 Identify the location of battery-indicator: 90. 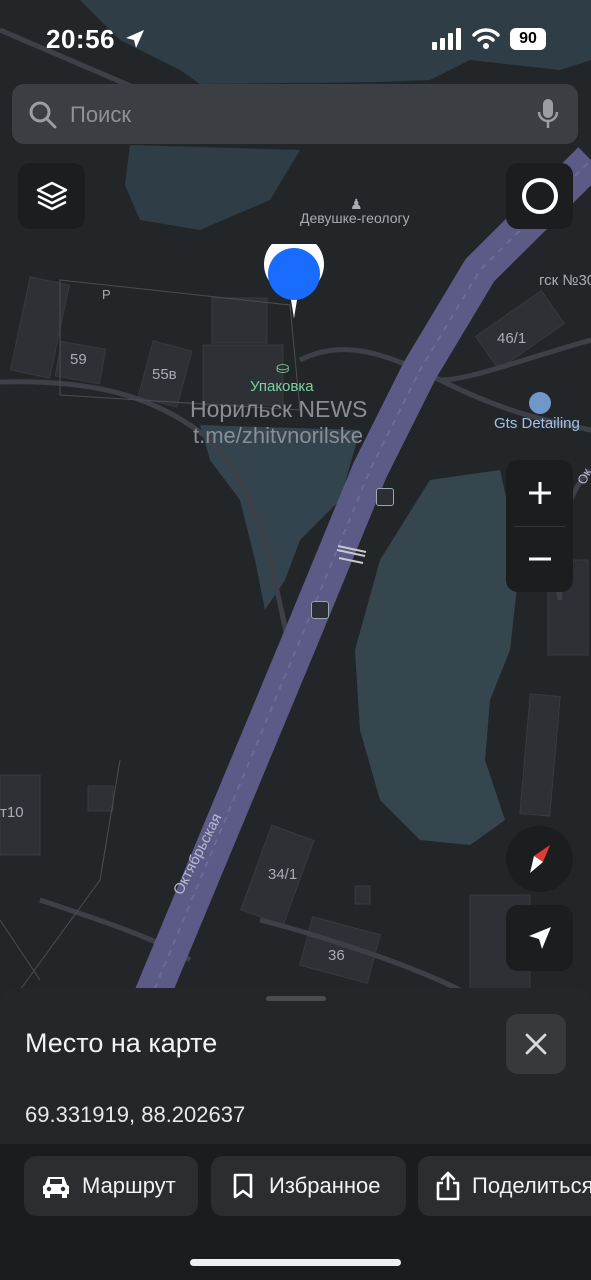
(528, 39).